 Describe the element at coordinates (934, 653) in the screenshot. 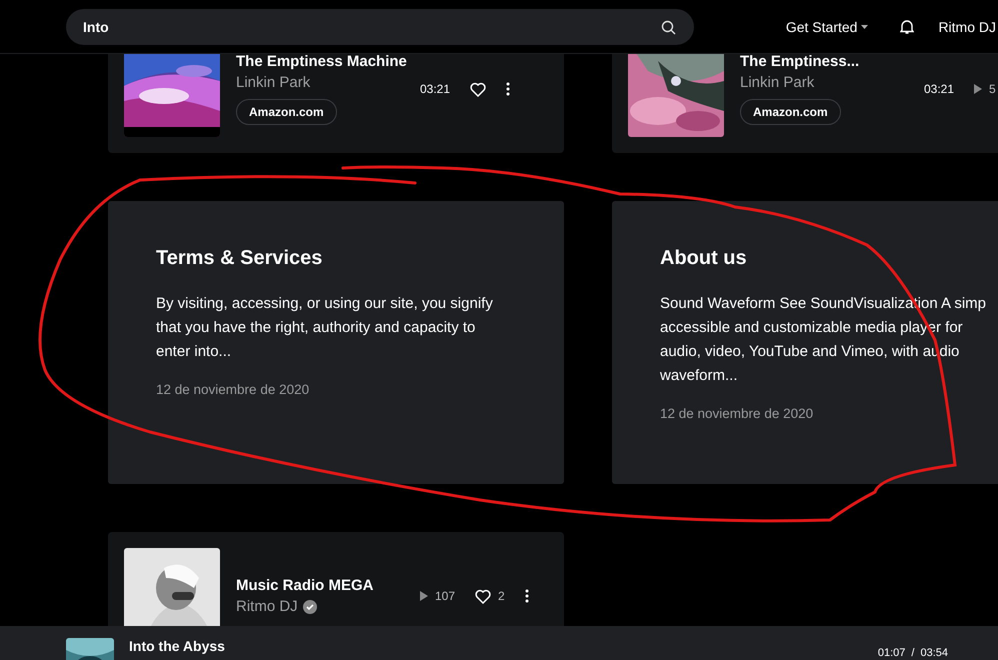

I see `total-time: 03:54` at that location.